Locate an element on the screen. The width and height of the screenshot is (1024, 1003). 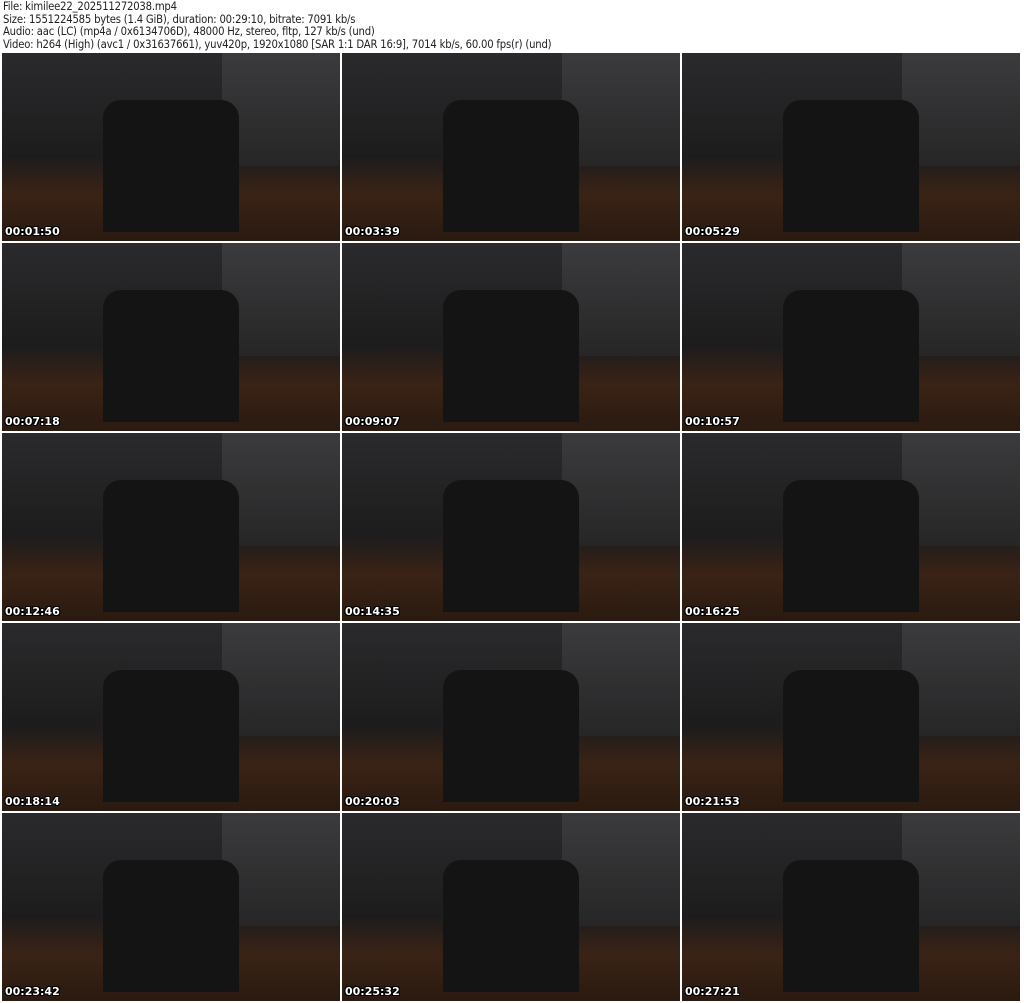
thumbnail-timestamp: 00:14:35 is located at coordinates (372, 611).